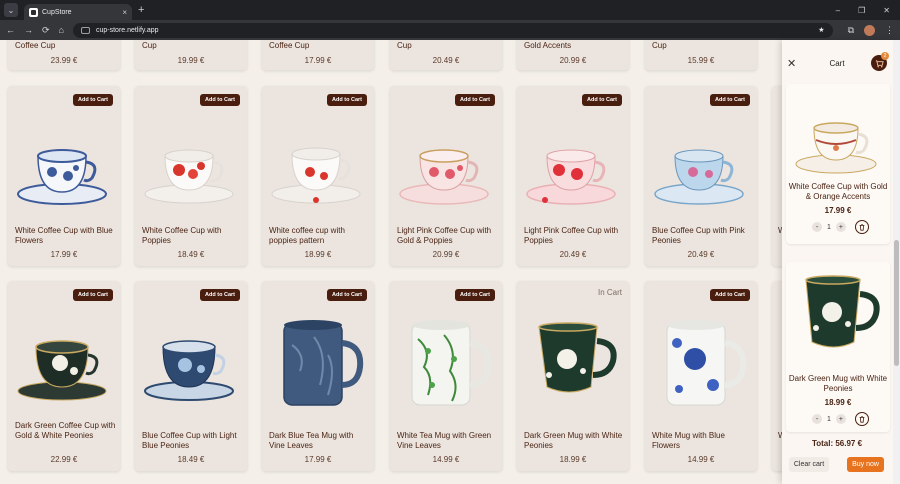  What do you see at coordinates (189, 440) in the screenshot?
I see `product-name: Blue Coffee Cup with Light Blue Peonies` at bounding box center [189, 440].